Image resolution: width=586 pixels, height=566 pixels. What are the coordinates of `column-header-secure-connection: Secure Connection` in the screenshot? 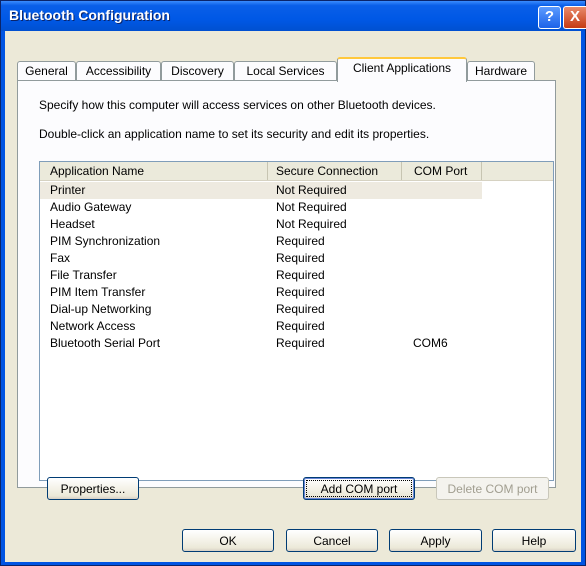 It's located at (335, 171).